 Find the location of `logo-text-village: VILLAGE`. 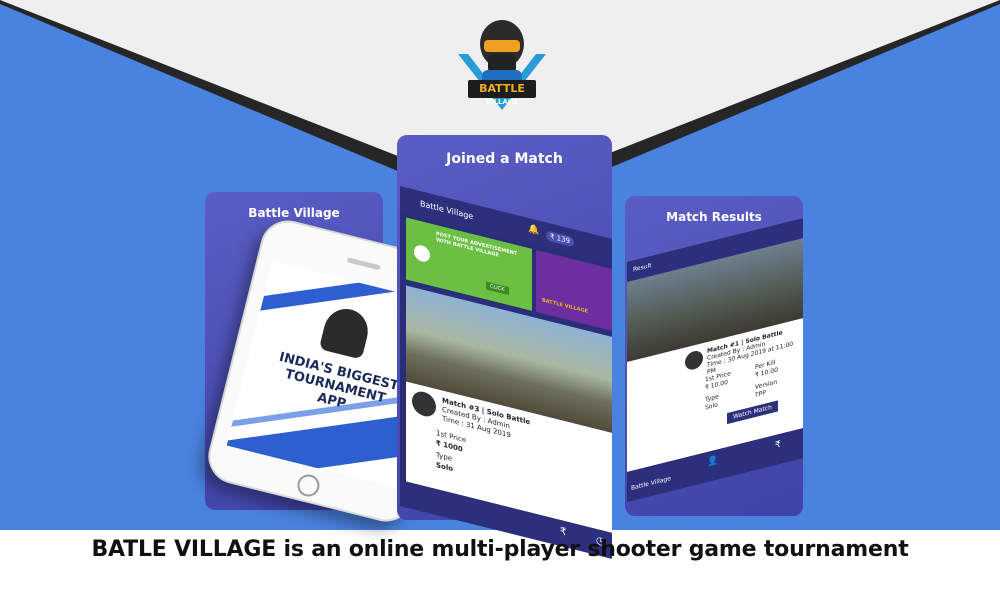

logo-text-village: VILLAGE is located at coordinates (502, 102).